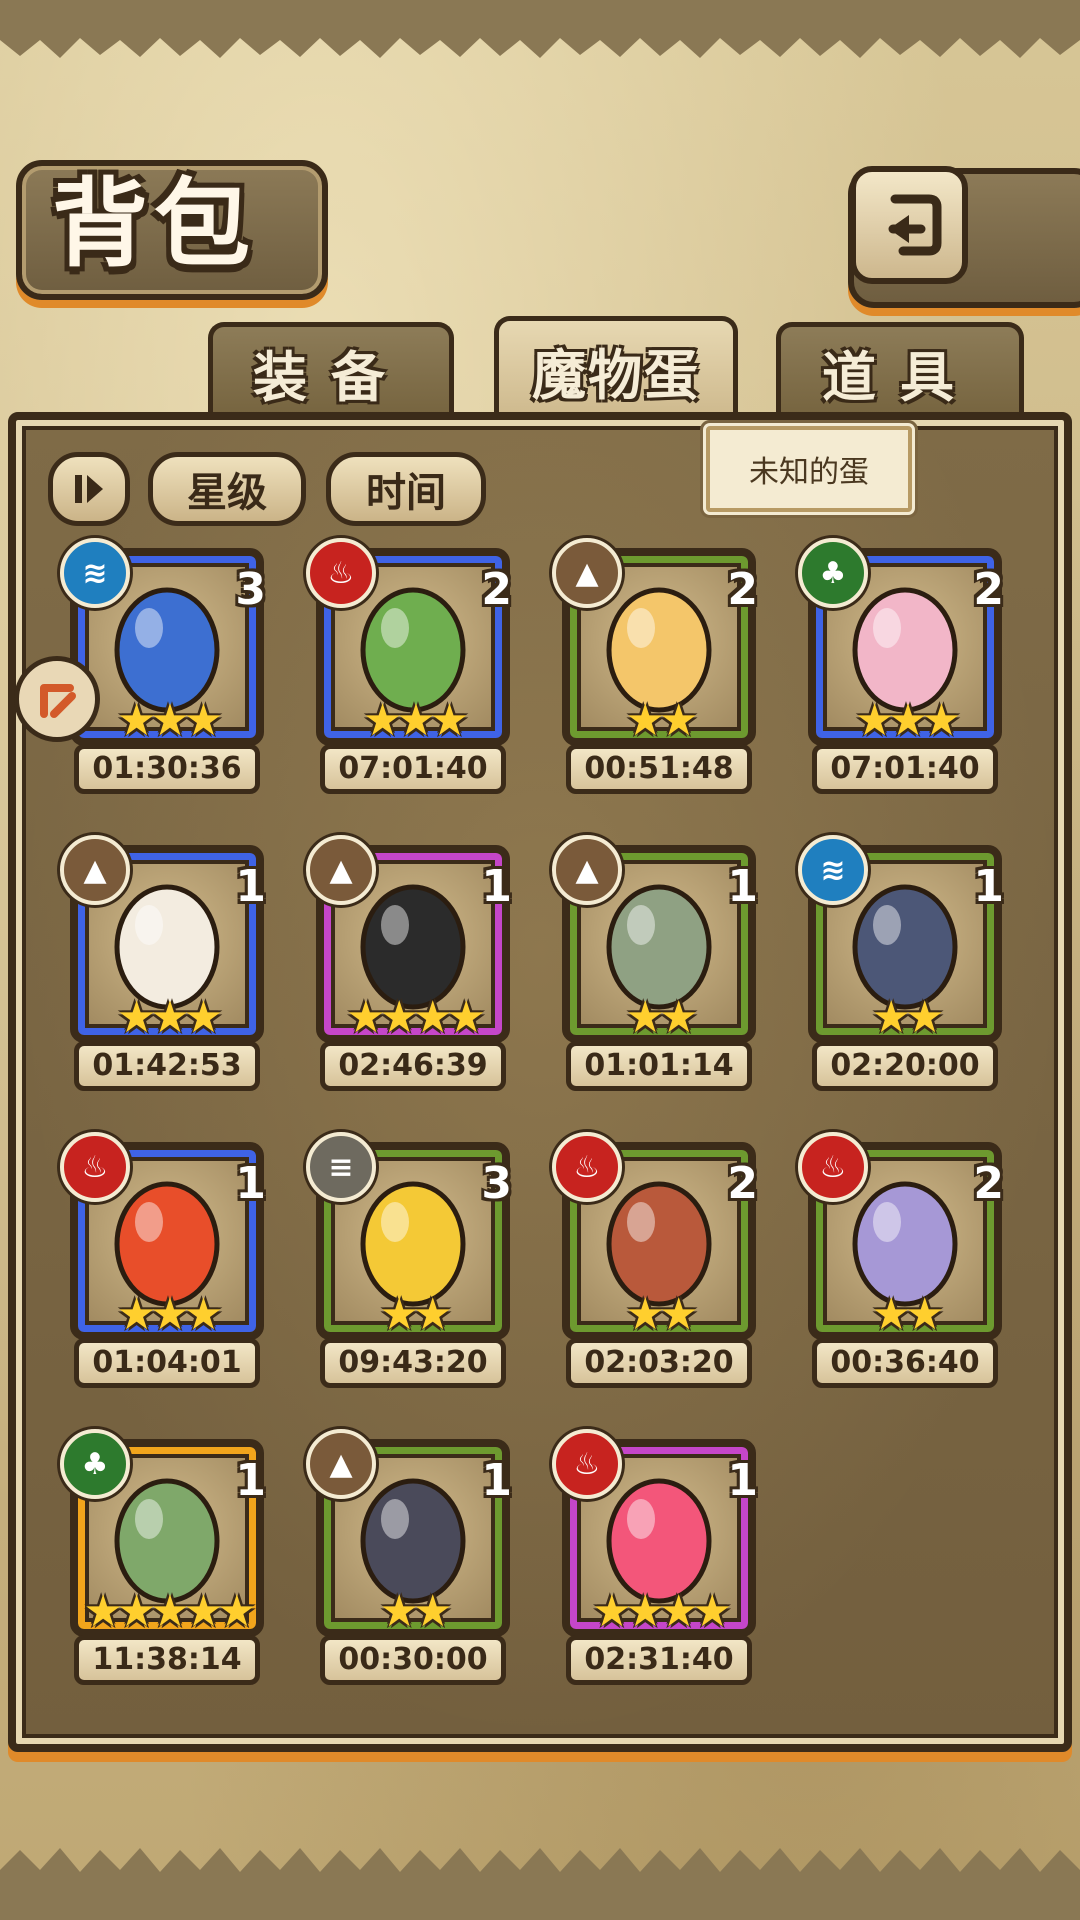 The image size is (1080, 1920). What do you see at coordinates (413, 1660) in the screenshot?
I see `hatch-timer: 00:30:00` at bounding box center [413, 1660].